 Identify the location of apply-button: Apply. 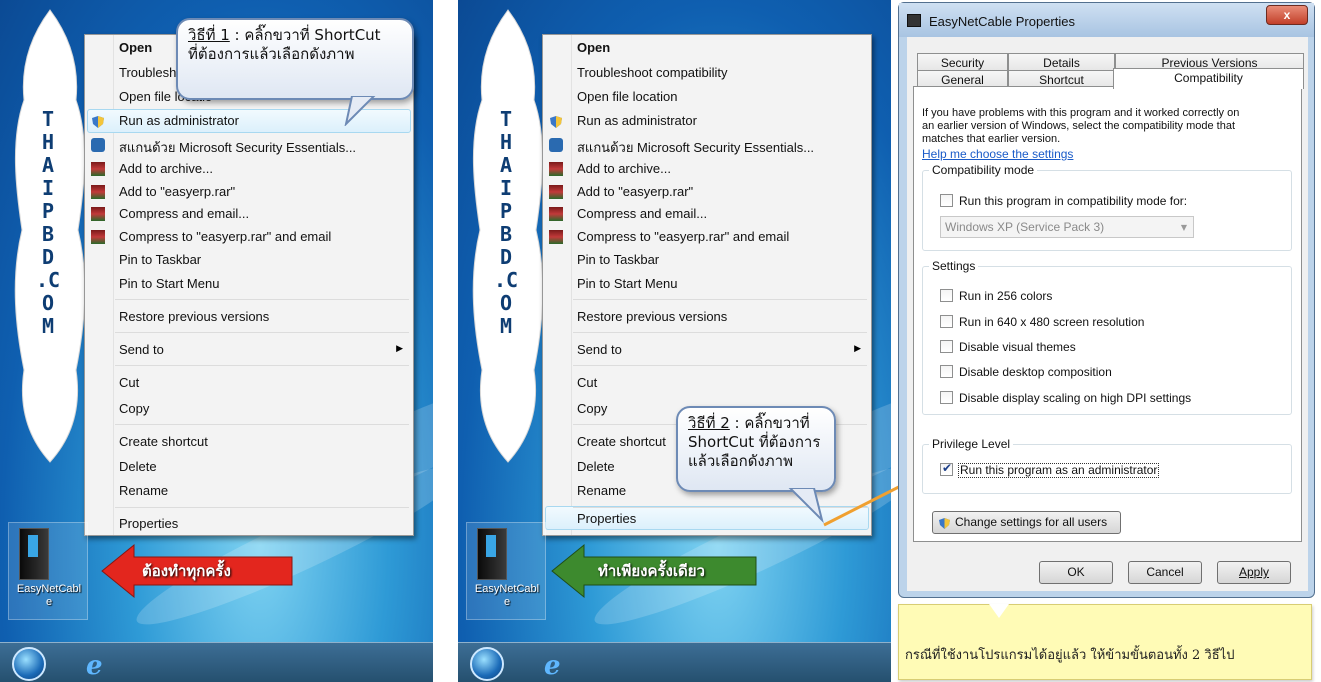
(1254, 572).